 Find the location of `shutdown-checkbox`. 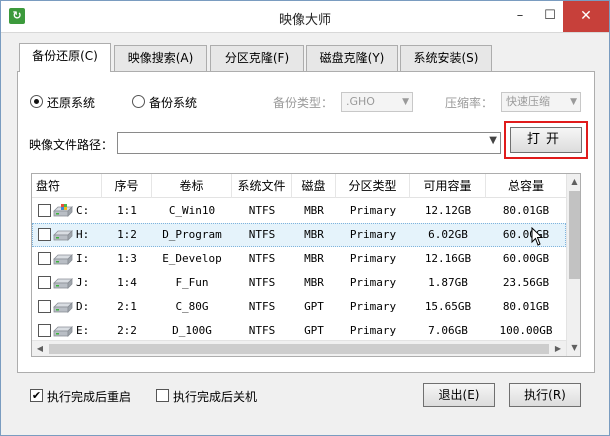

shutdown-checkbox is located at coordinates (162, 395).